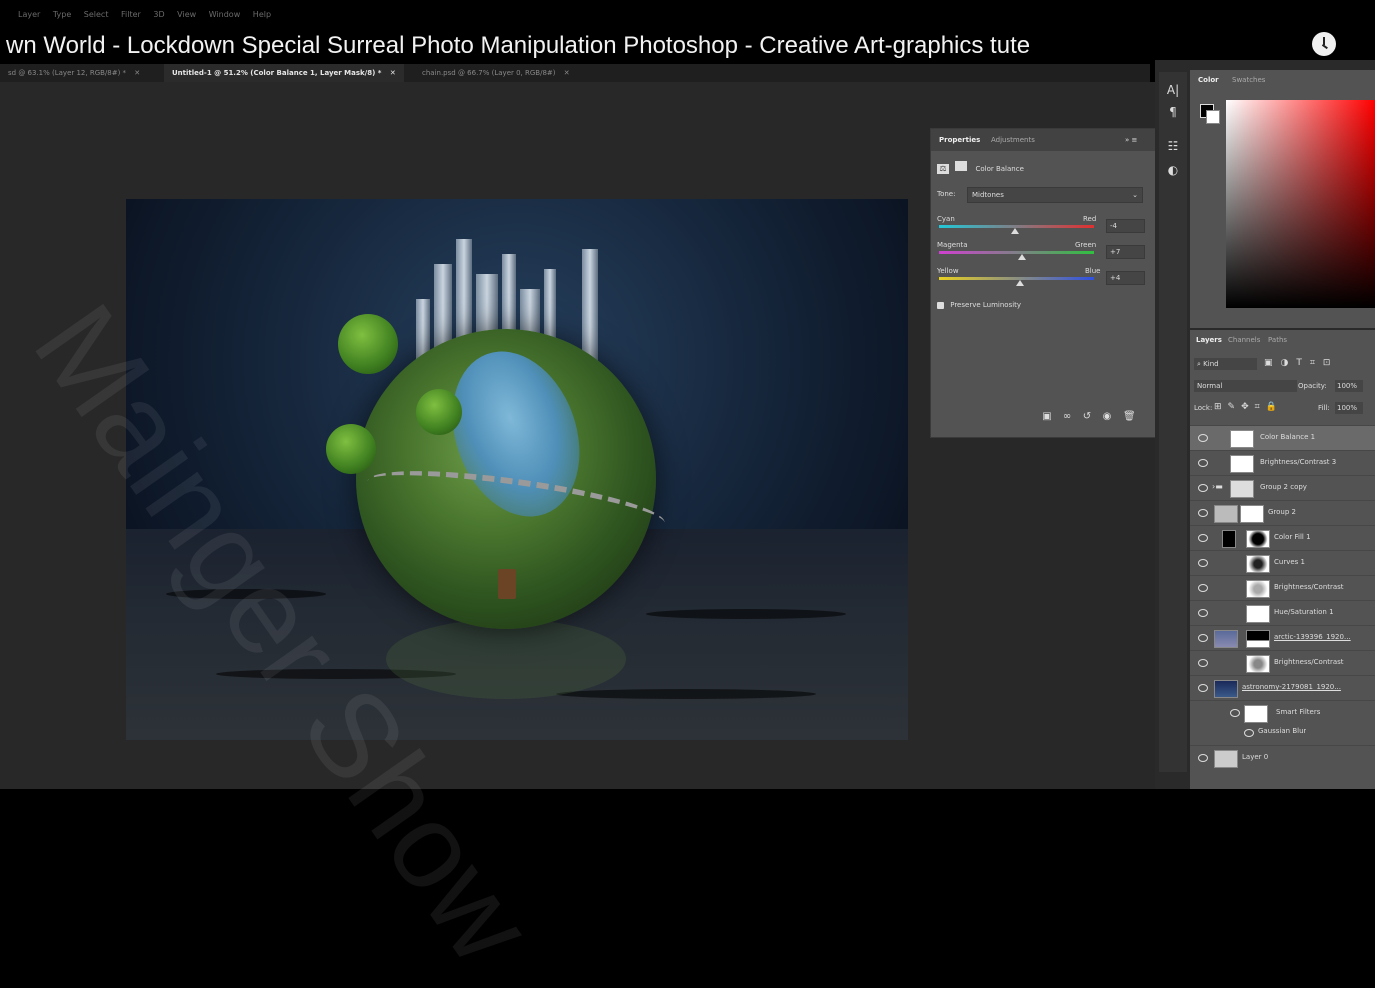  I want to click on smart-filter-thumbnail, so click(1256, 714).